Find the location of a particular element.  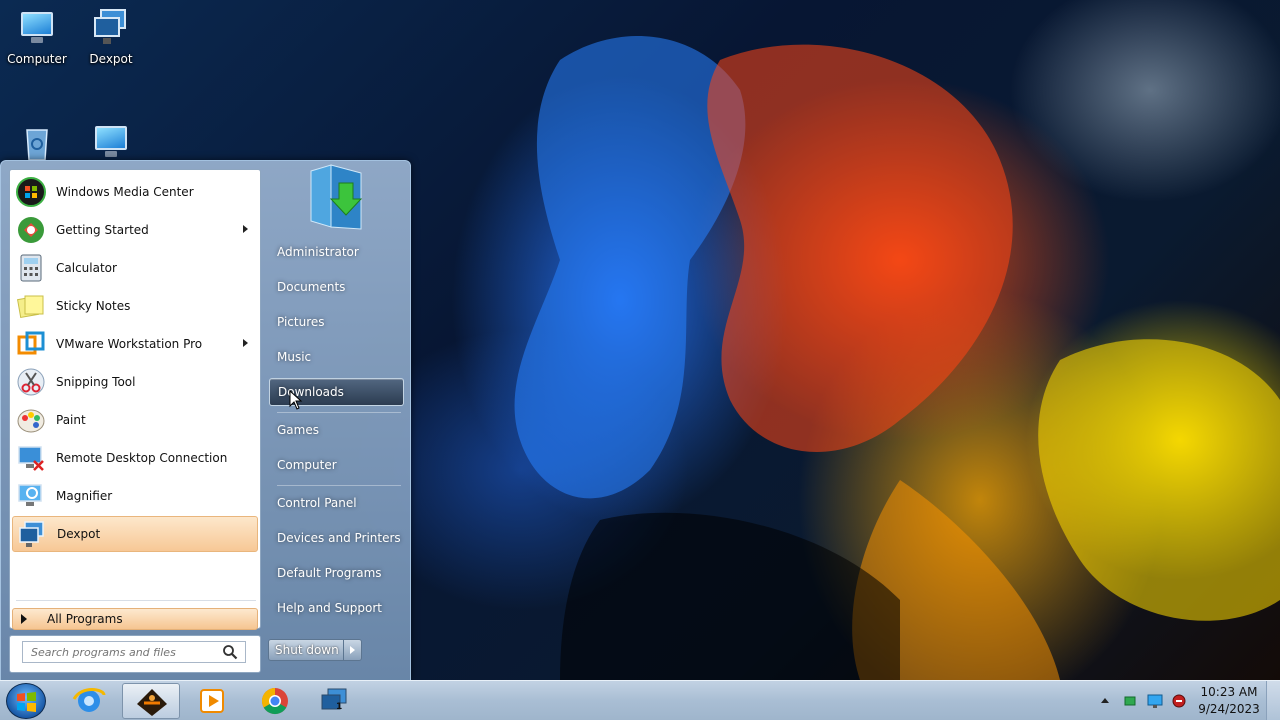

vmware-icon is located at coordinates (31, 344).